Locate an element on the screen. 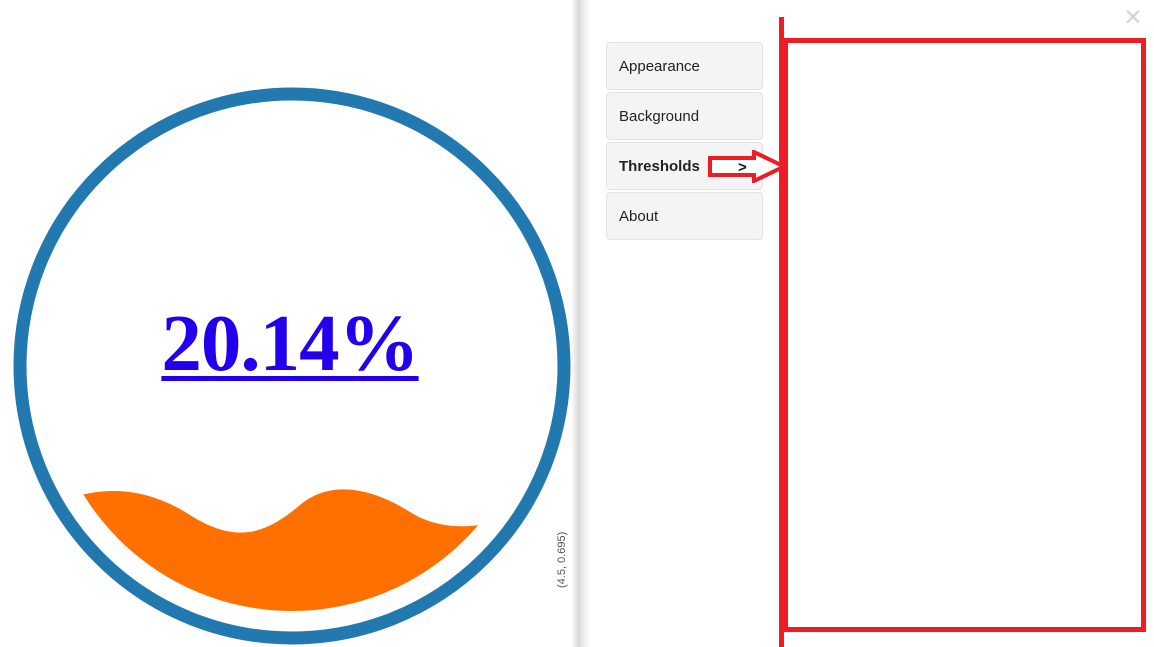 The width and height of the screenshot is (1154, 647). gauge-value-label: 20.14% is located at coordinates (290, 343).